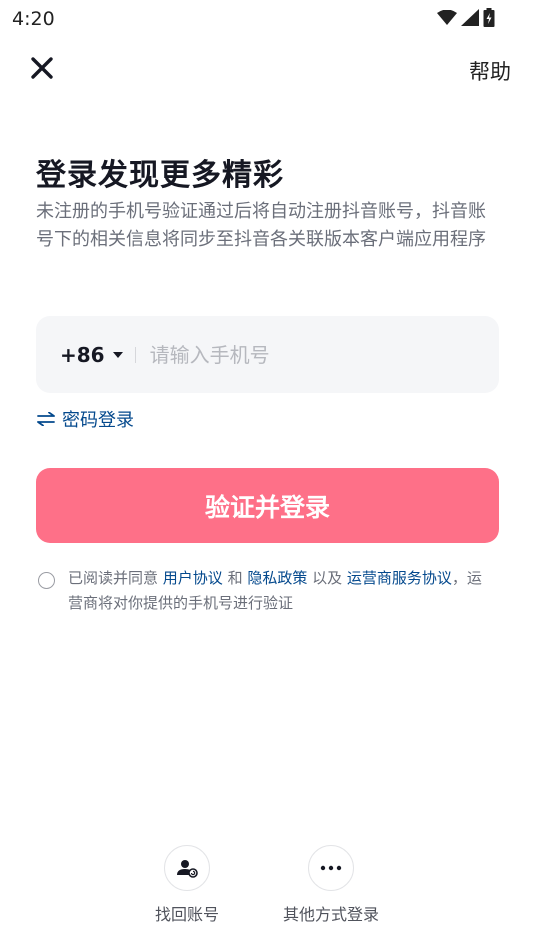 Image resolution: width=535 pixels, height=951 pixels. I want to click on country-code-selector: +86, so click(82, 355).